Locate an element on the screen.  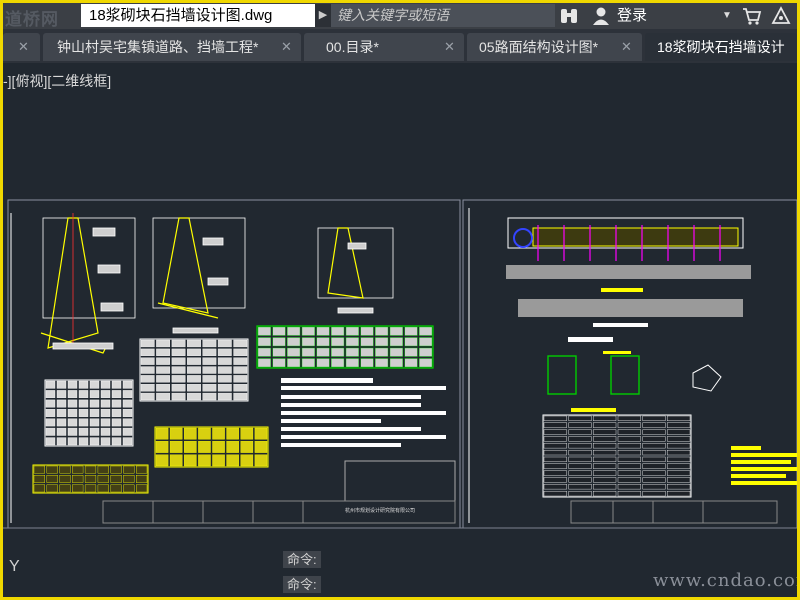
play-arrow-icon: ▶ is located at coordinates (323, 15).